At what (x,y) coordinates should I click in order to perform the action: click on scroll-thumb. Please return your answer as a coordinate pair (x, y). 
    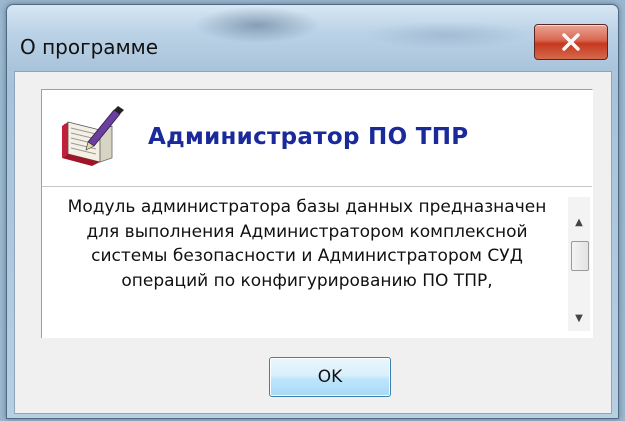
    Looking at the image, I should click on (580, 256).